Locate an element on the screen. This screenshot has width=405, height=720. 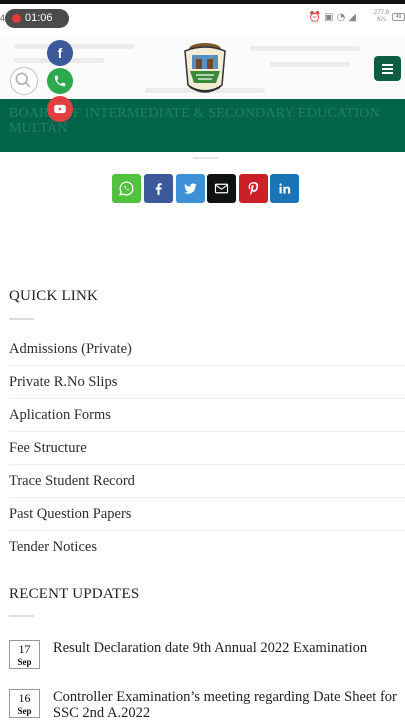
search-icon is located at coordinates (23, 80).